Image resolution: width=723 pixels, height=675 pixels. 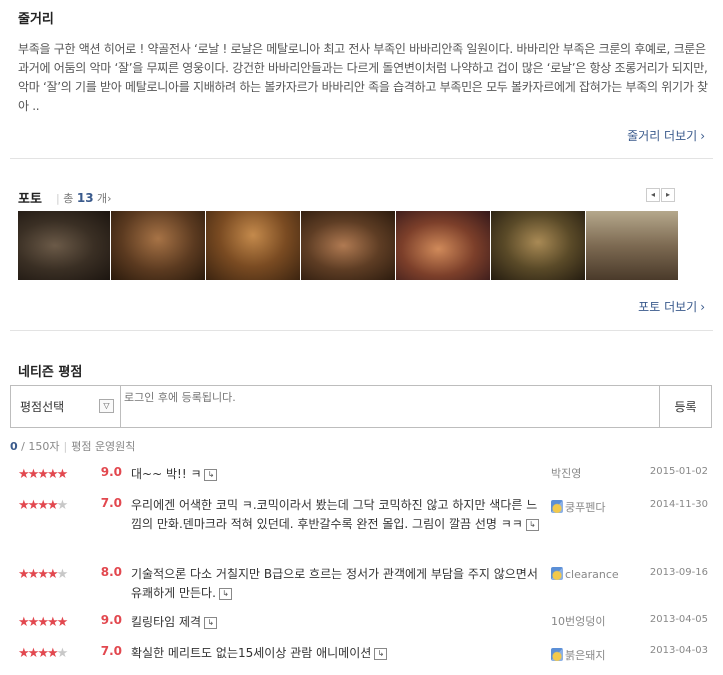 I want to click on rating-select-label: 평점선택, so click(x=42, y=407).